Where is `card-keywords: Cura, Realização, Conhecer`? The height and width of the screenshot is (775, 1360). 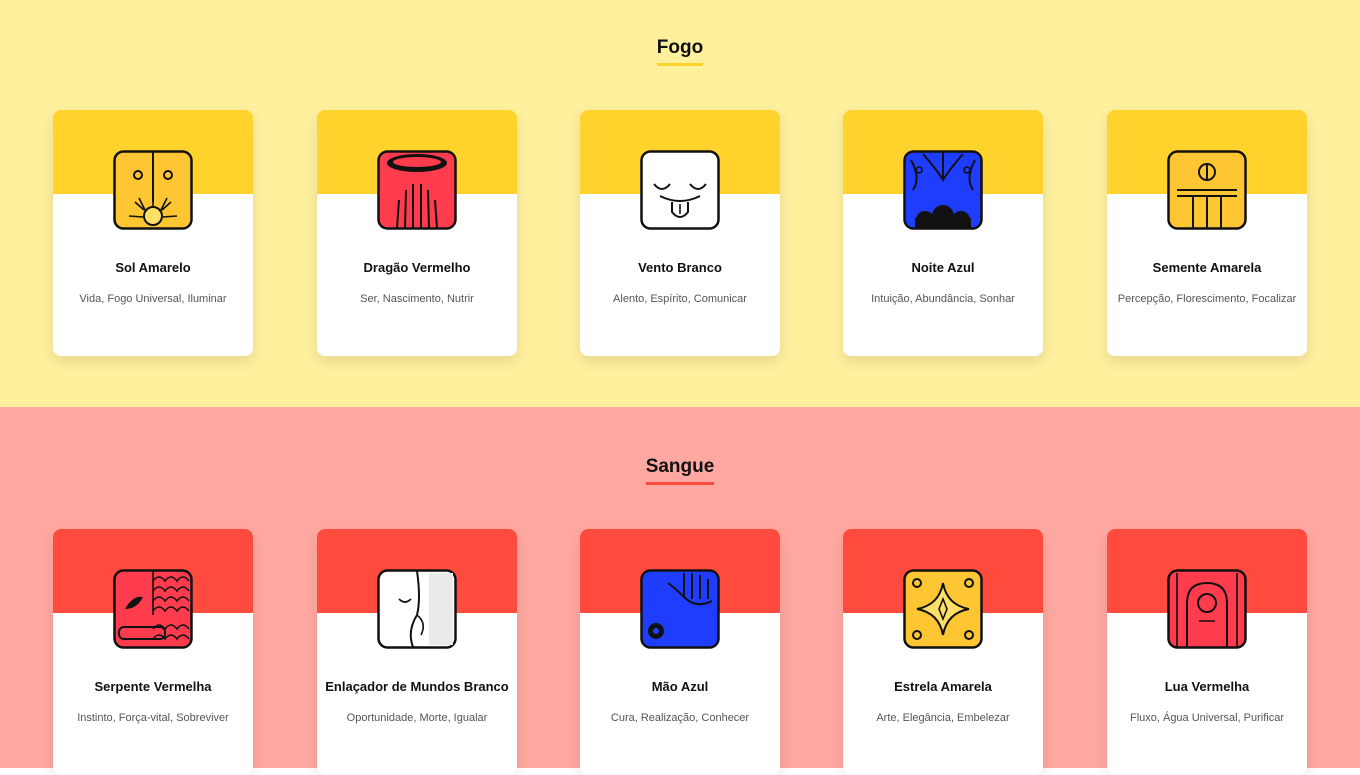 card-keywords: Cura, Realização, Conhecer is located at coordinates (680, 718).